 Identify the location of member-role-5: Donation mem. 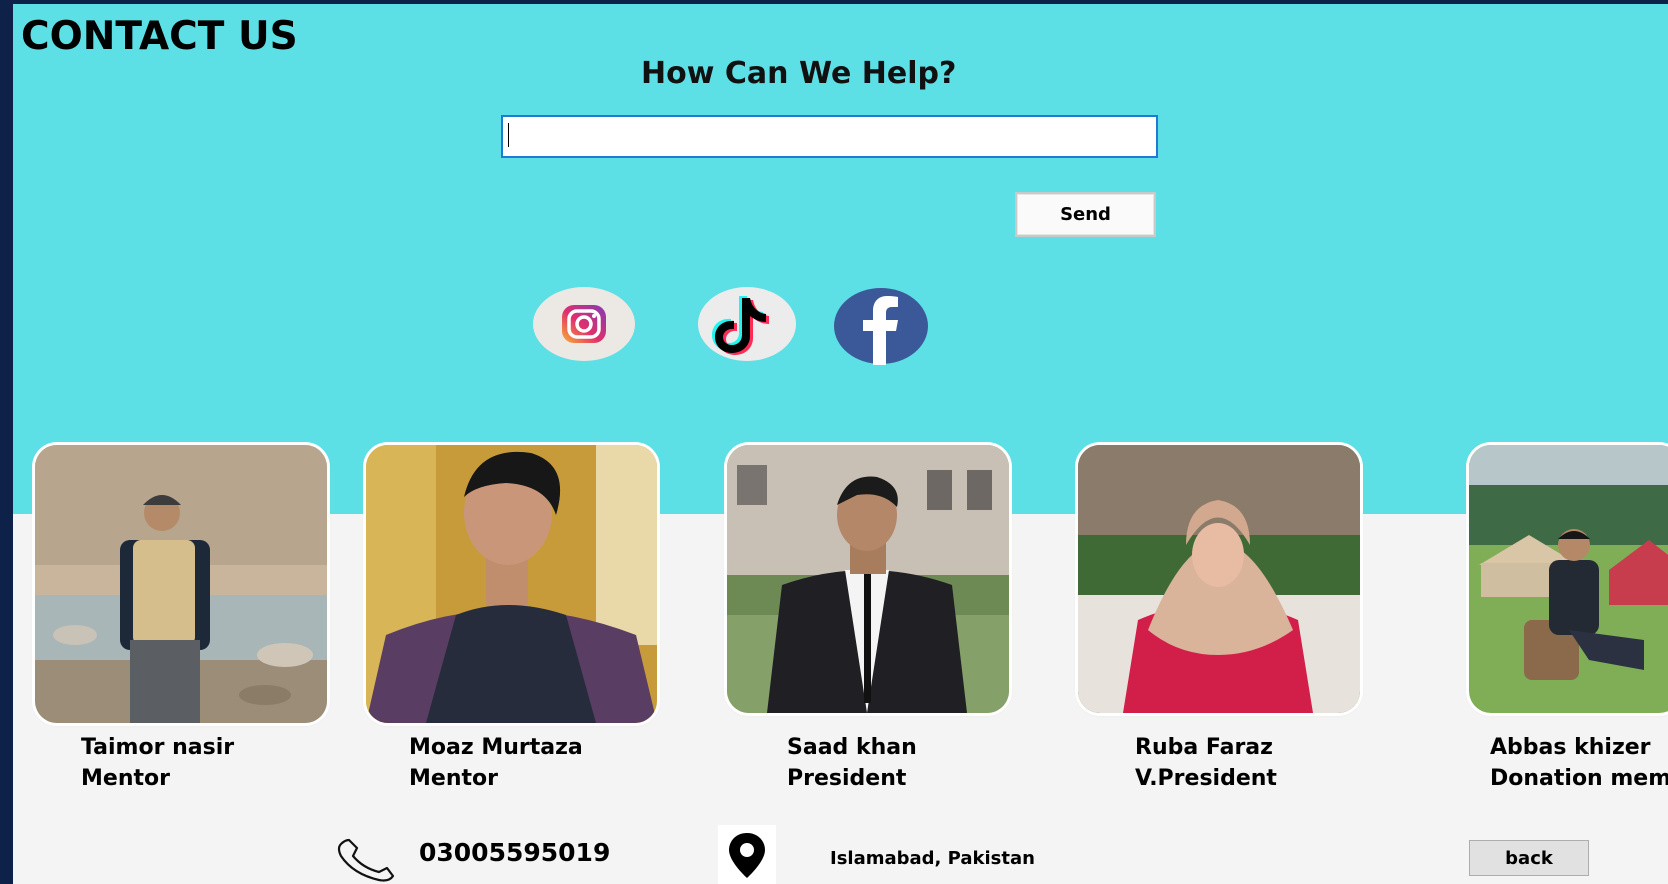
(1579, 778).